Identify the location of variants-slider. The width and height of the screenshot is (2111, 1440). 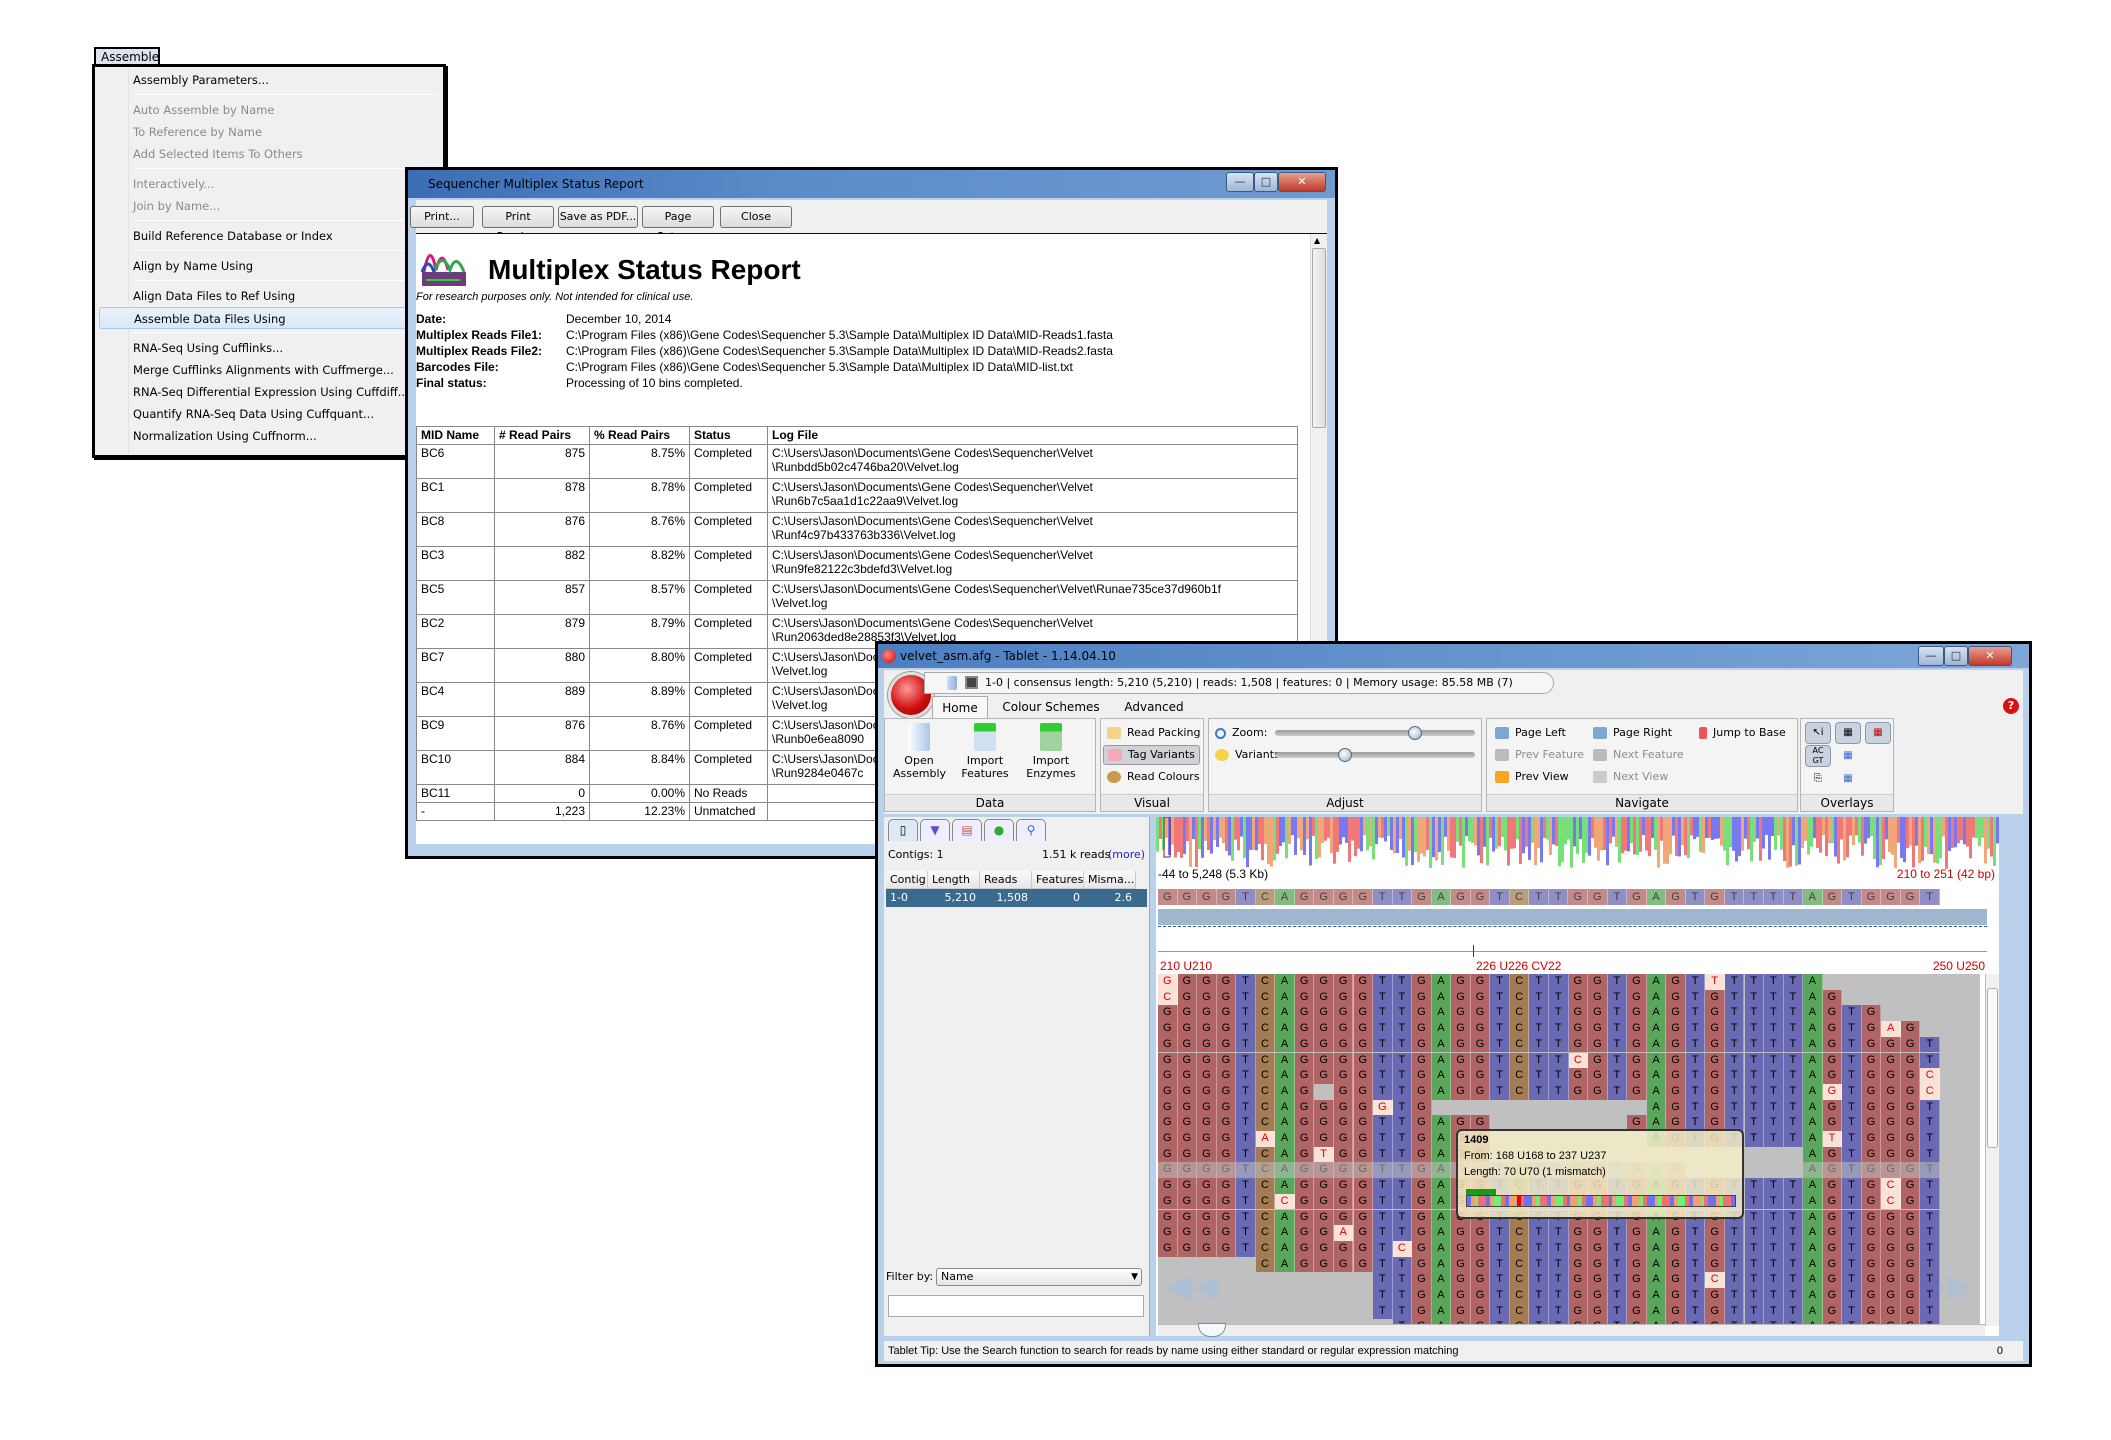
(1375, 755).